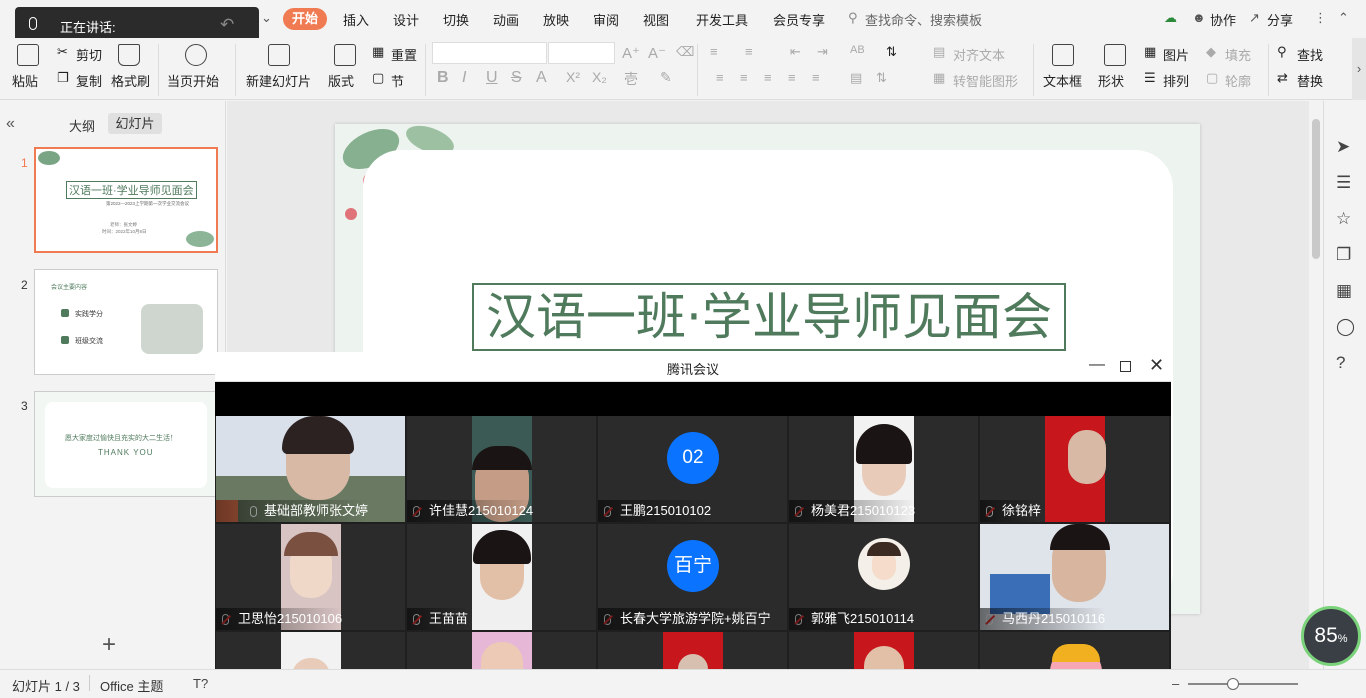  What do you see at coordinates (310, 577) in the screenshot?
I see `participant-tile: 卫思怡215010106` at bounding box center [310, 577].